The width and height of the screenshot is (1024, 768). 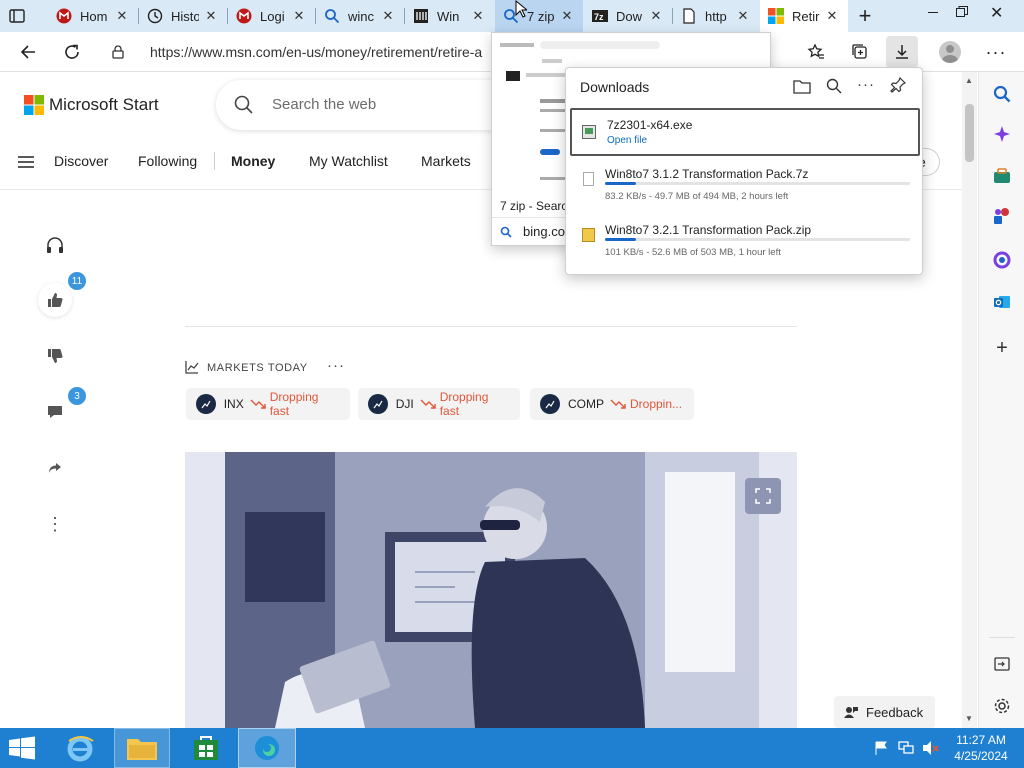 I want to click on tab-actions-icon, so click(x=17, y=16).